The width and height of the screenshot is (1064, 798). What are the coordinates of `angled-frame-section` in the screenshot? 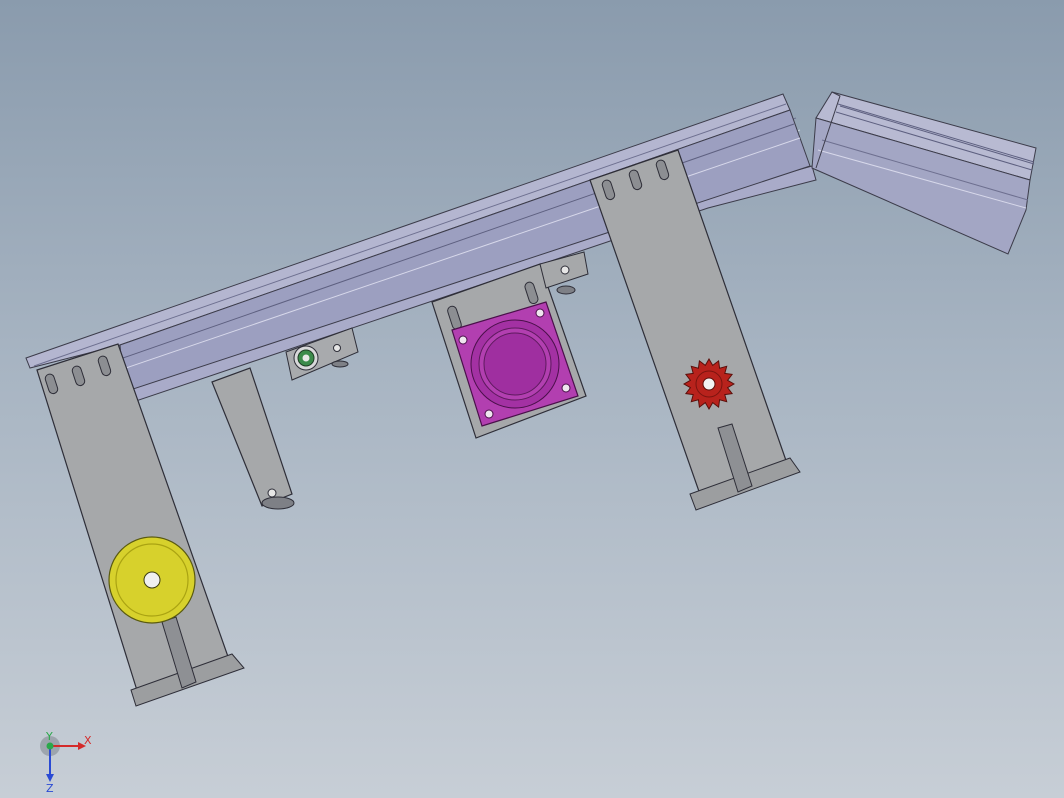 It's located at (924, 173).